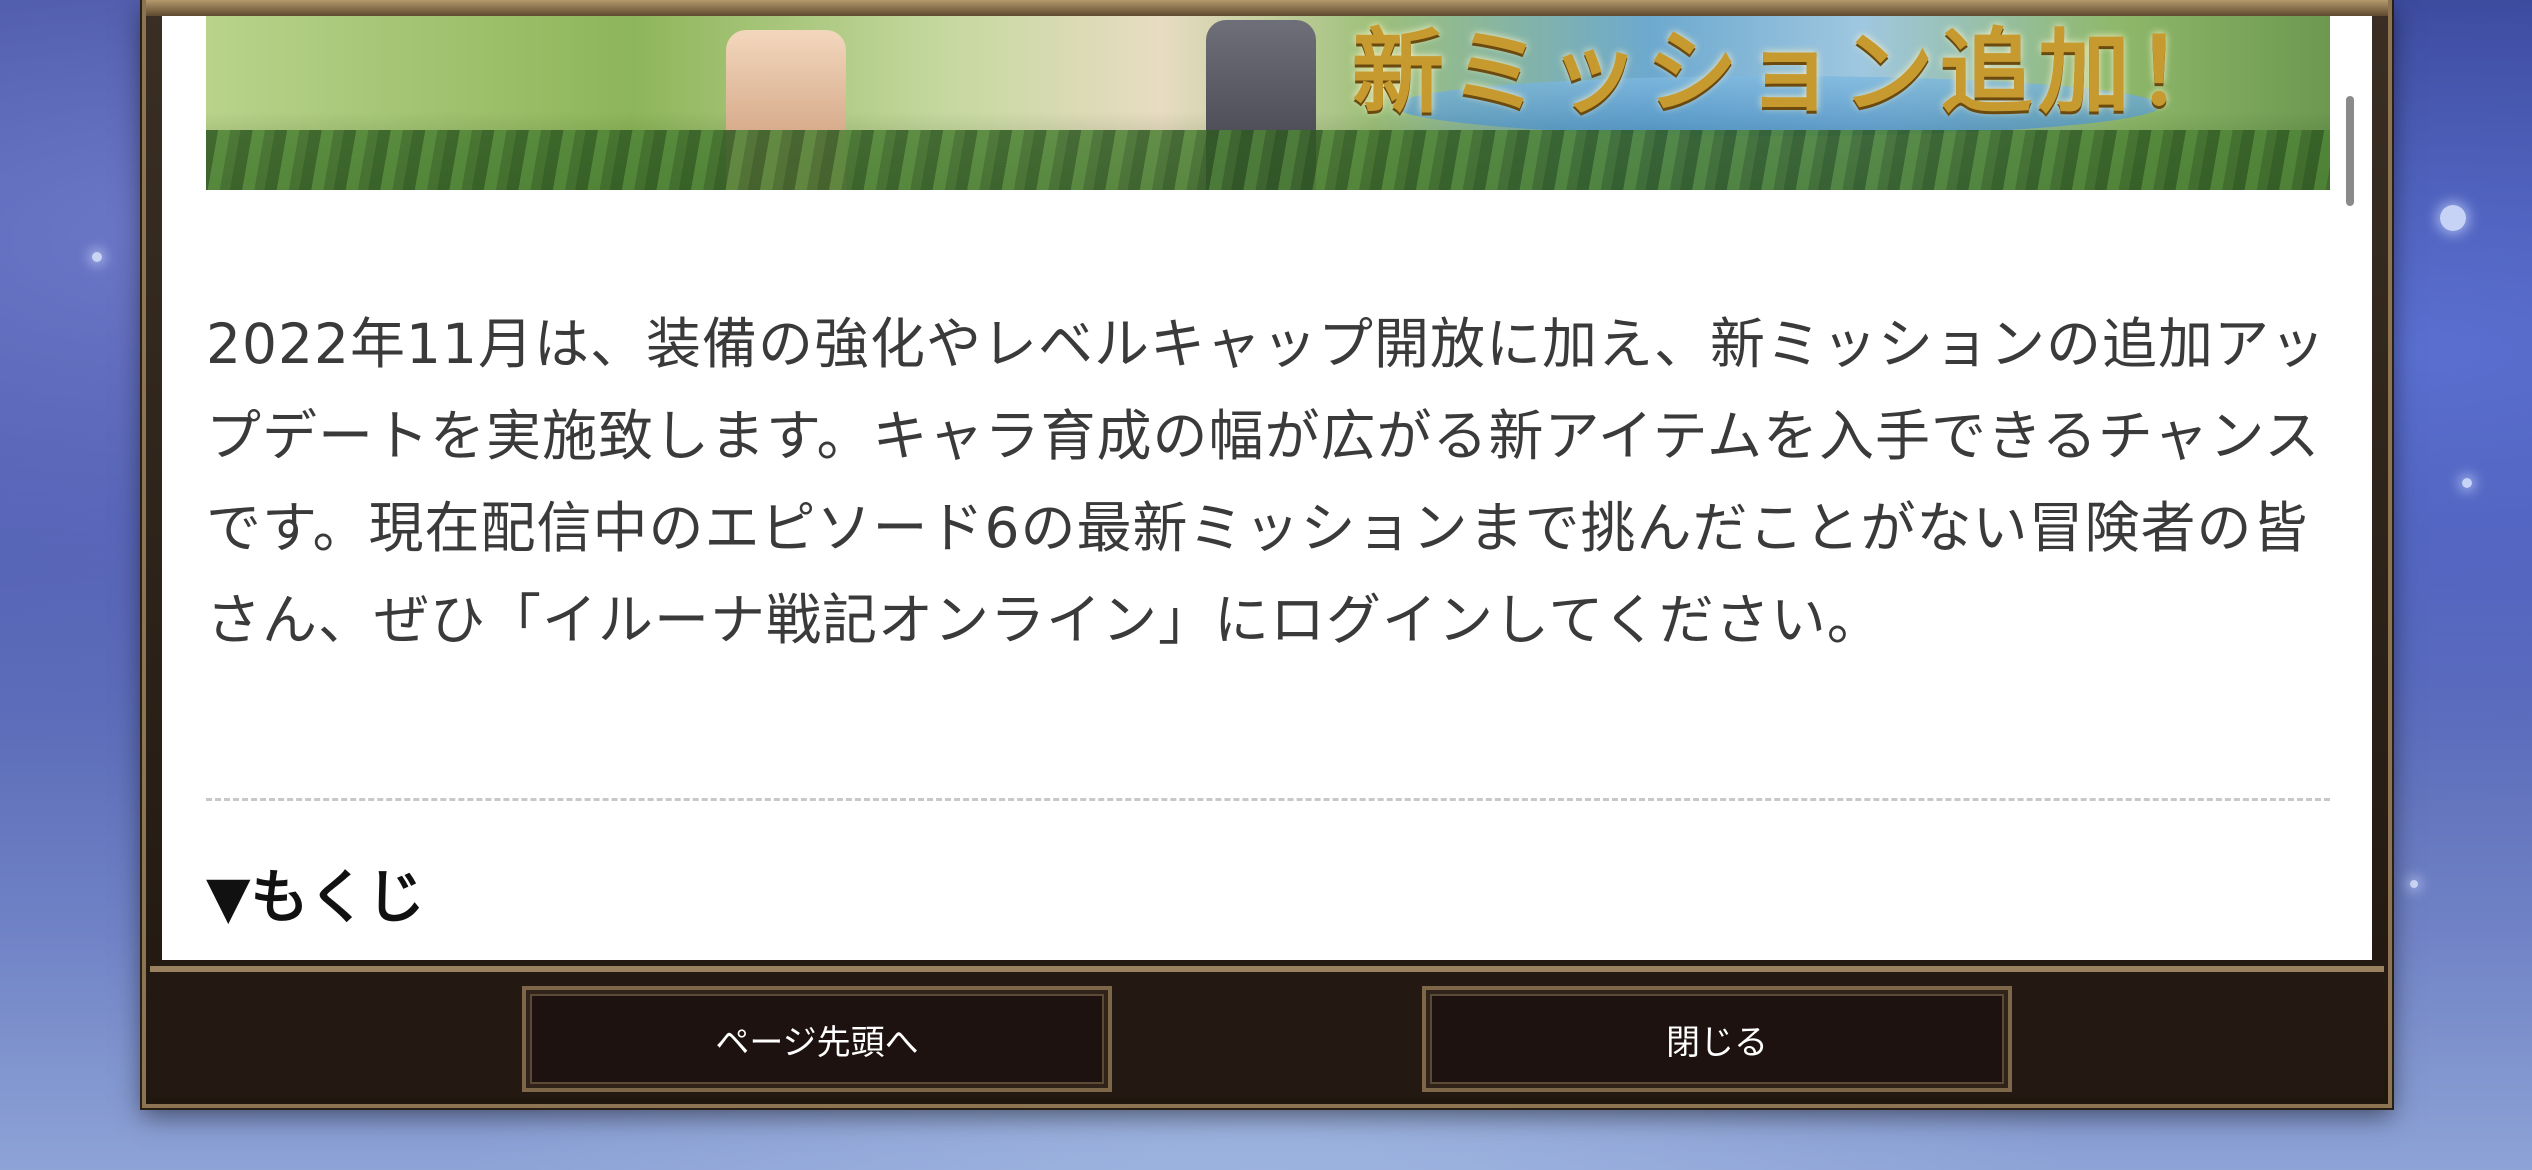 Image resolution: width=2532 pixels, height=1170 pixels. I want to click on banner-grass, so click(1268, 160).